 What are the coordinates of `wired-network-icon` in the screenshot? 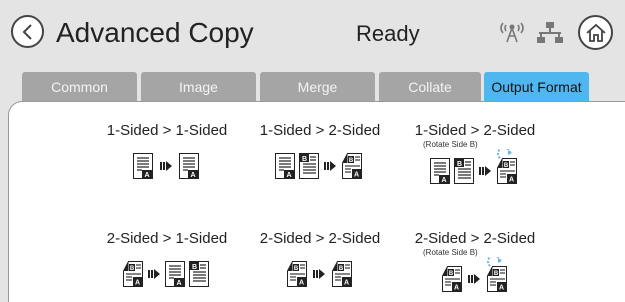 It's located at (550, 32).